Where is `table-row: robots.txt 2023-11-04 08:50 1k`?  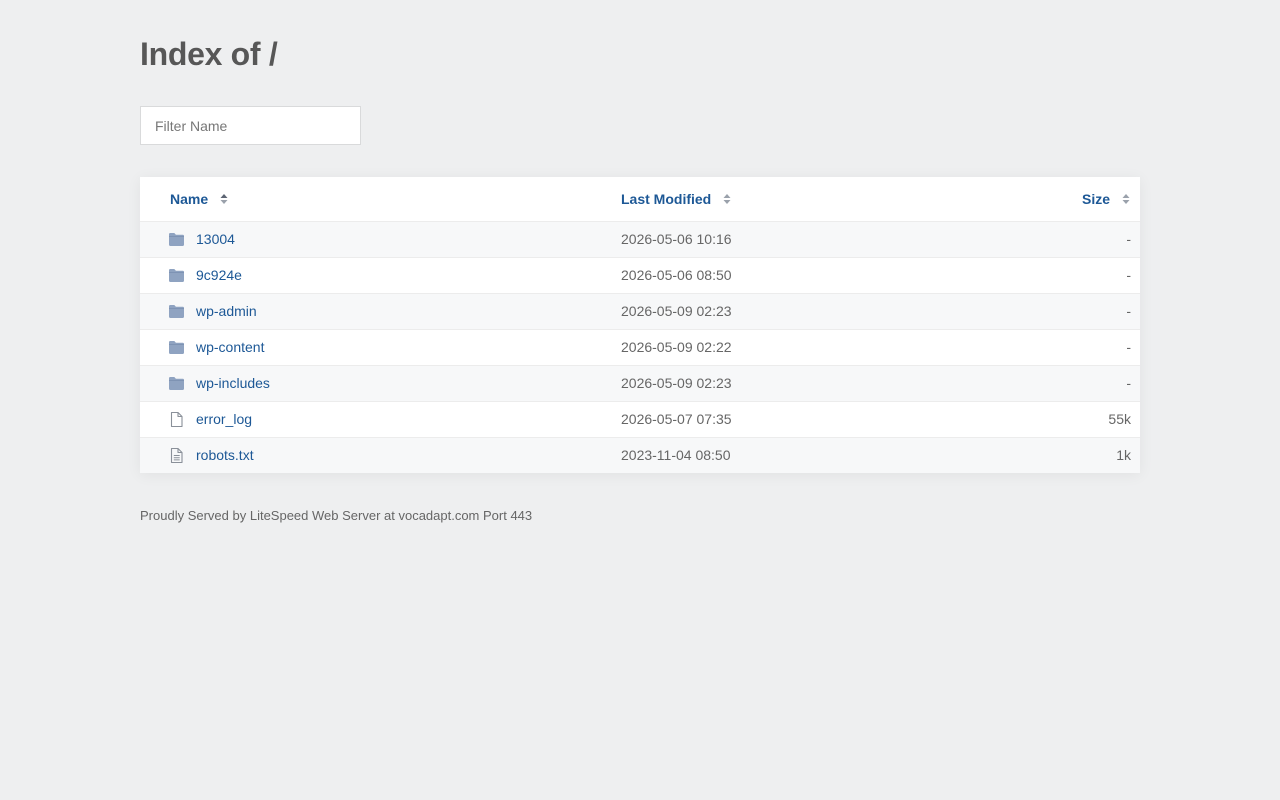
table-row: robots.txt 2023-11-04 08:50 1k is located at coordinates (640, 455).